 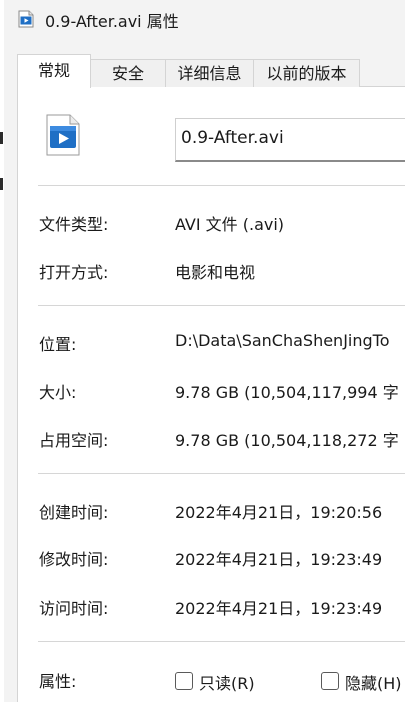 What do you see at coordinates (184, 681) in the screenshot?
I see `readonly-checkbox` at bounding box center [184, 681].